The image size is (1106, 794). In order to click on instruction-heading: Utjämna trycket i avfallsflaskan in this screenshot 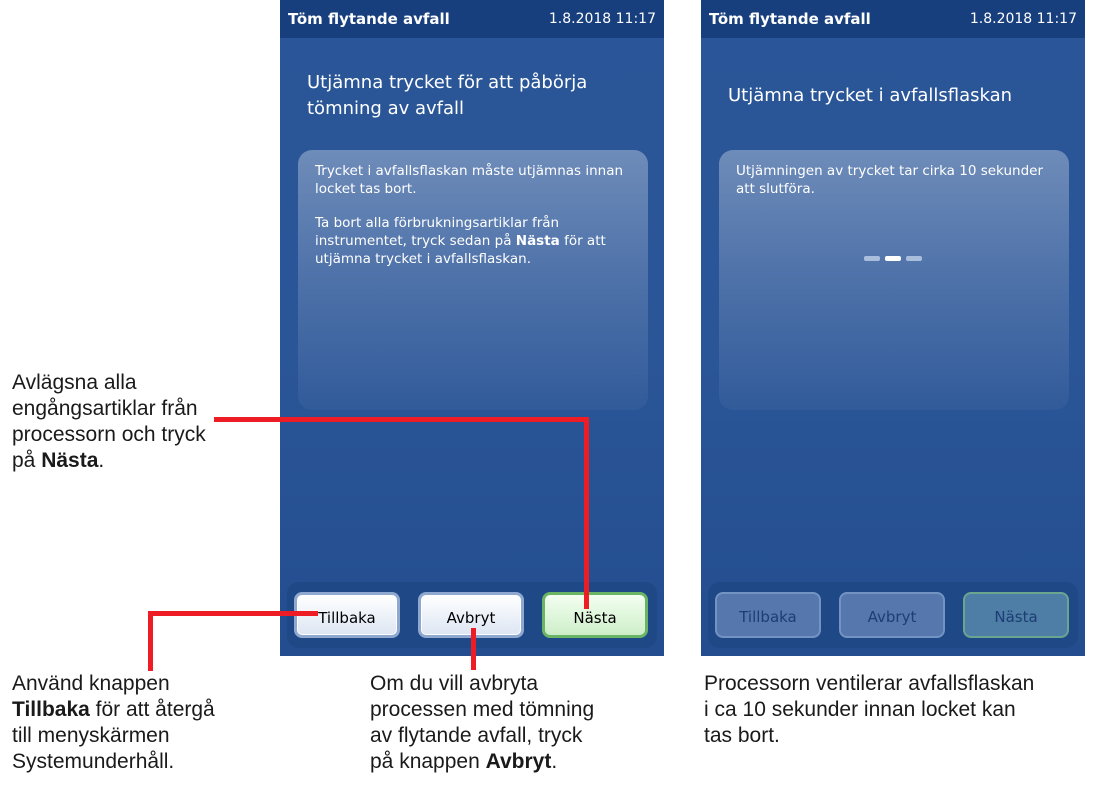, I will do `click(870, 95)`.